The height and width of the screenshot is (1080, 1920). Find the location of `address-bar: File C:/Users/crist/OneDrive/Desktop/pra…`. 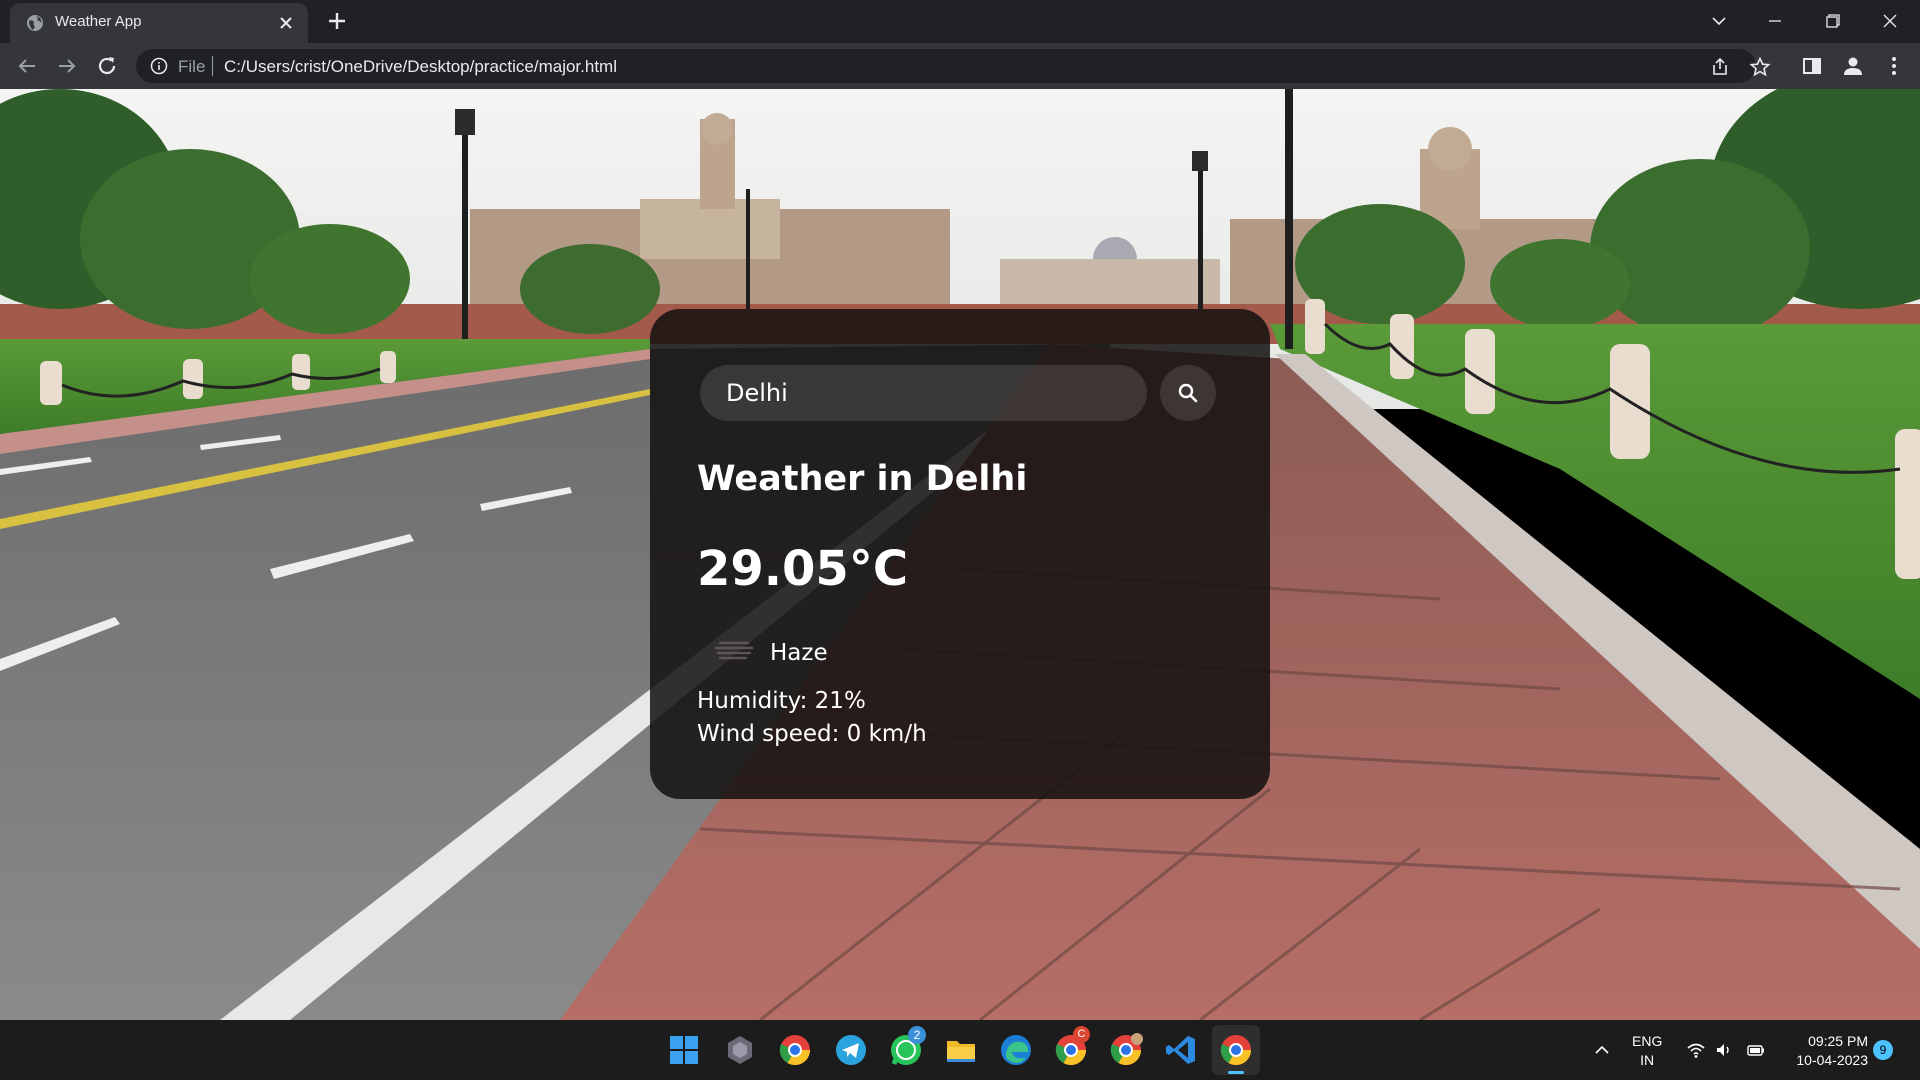

address-bar: File C:/Users/crist/OneDrive/Desktop/pra… is located at coordinates (953, 66).